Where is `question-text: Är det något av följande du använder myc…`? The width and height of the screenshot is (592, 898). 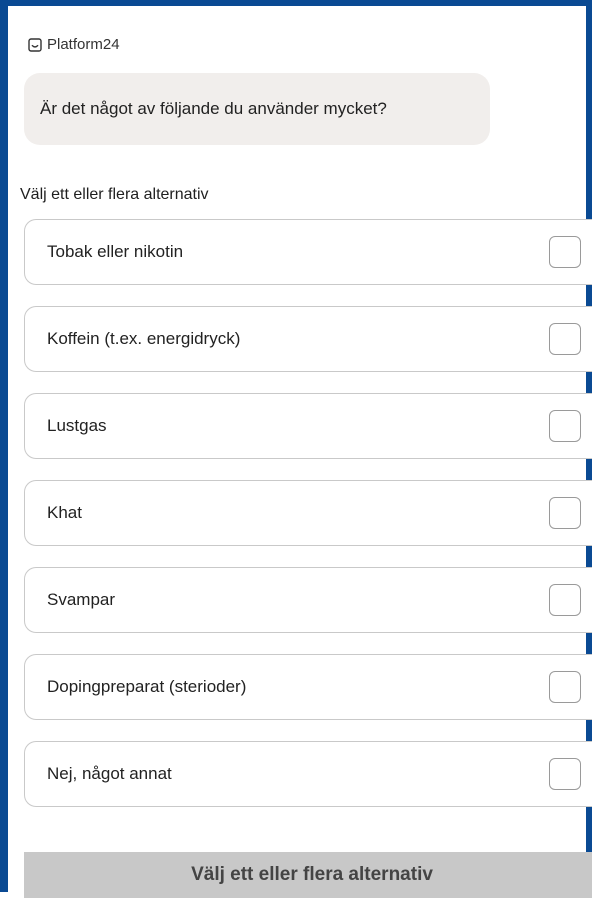 question-text: Är det något av följande du använder myc… is located at coordinates (213, 108).